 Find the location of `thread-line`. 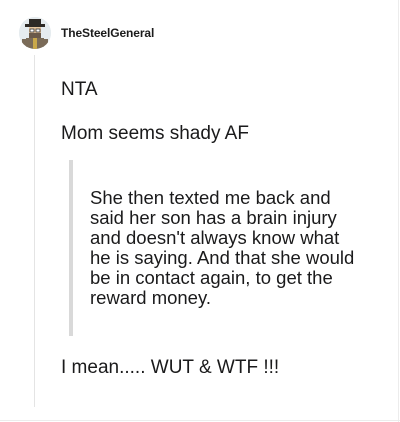

thread-line is located at coordinates (34, 231).